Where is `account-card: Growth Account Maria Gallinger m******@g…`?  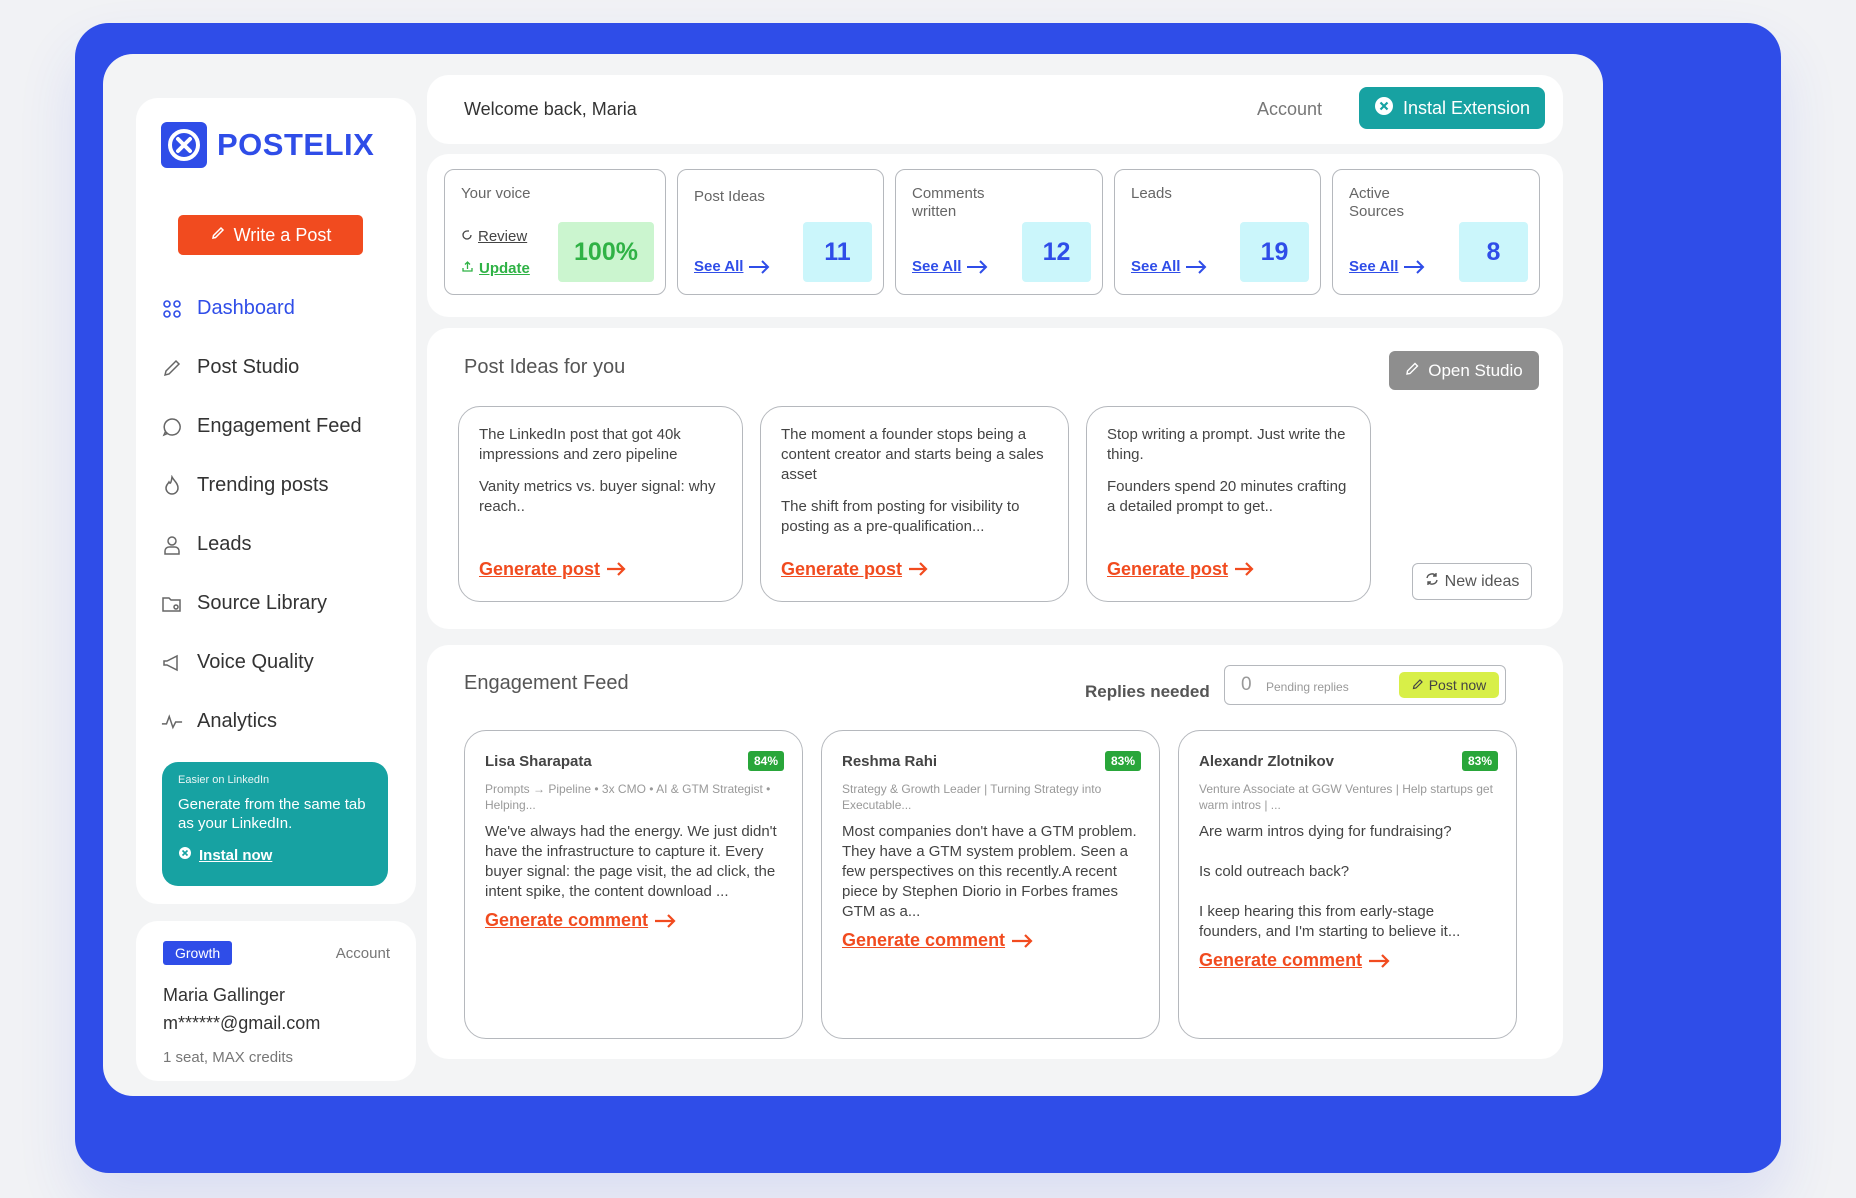 account-card: Growth Account Maria Gallinger m******@g… is located at coordinates (276, 1001).